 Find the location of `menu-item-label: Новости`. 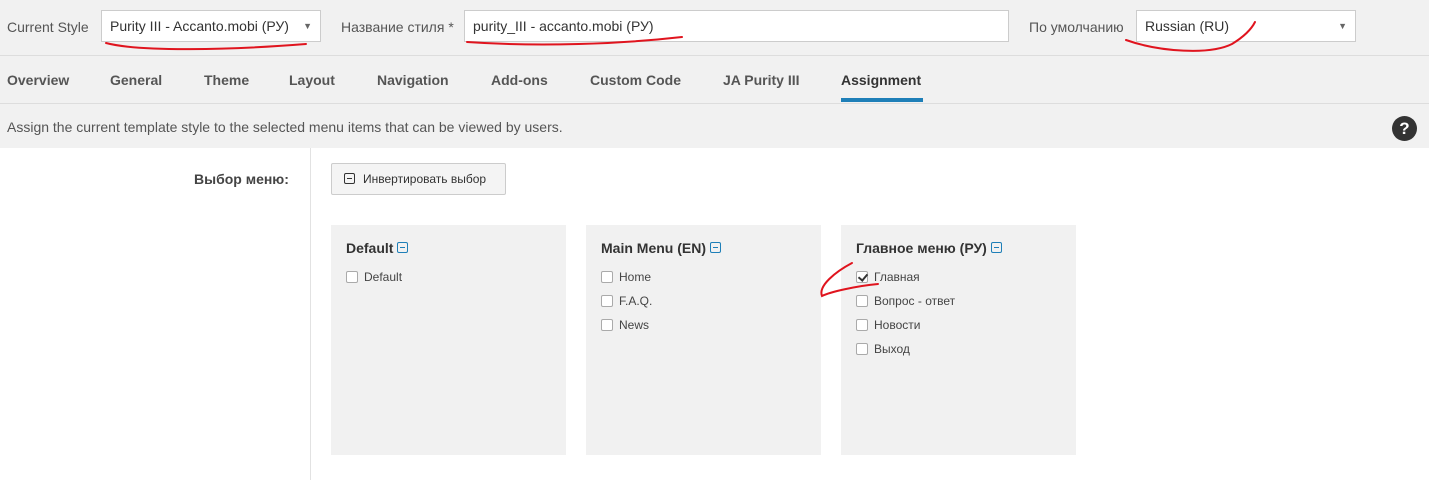

menu-item-label: Новости is located at coordinates (897, 325).